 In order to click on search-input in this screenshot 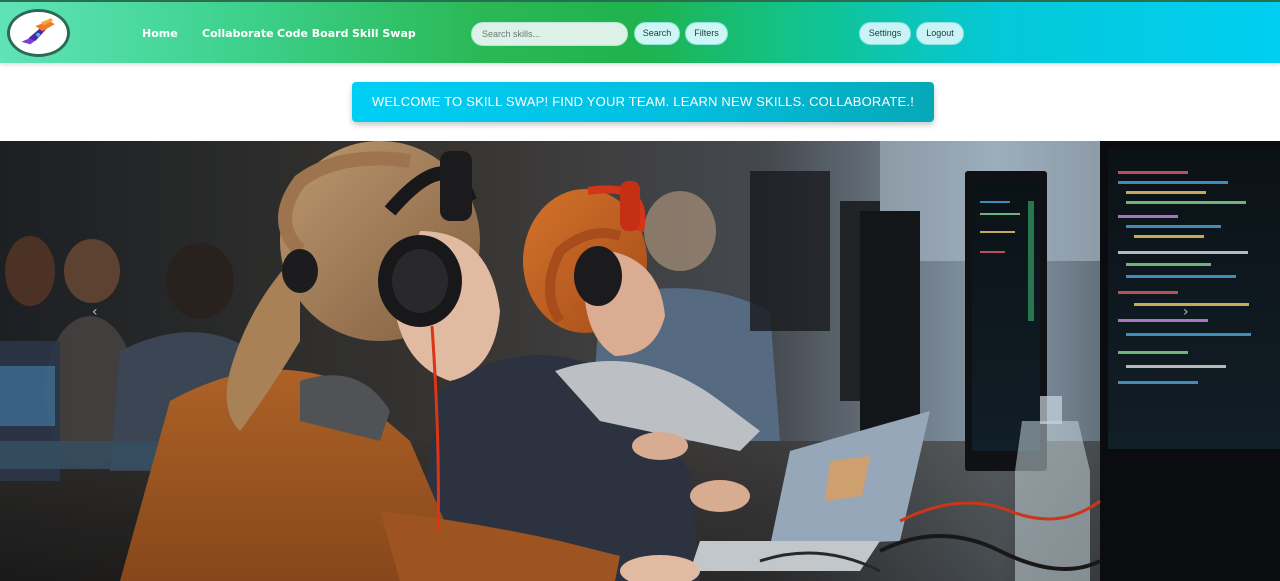, I will do `click(549, 34)`.